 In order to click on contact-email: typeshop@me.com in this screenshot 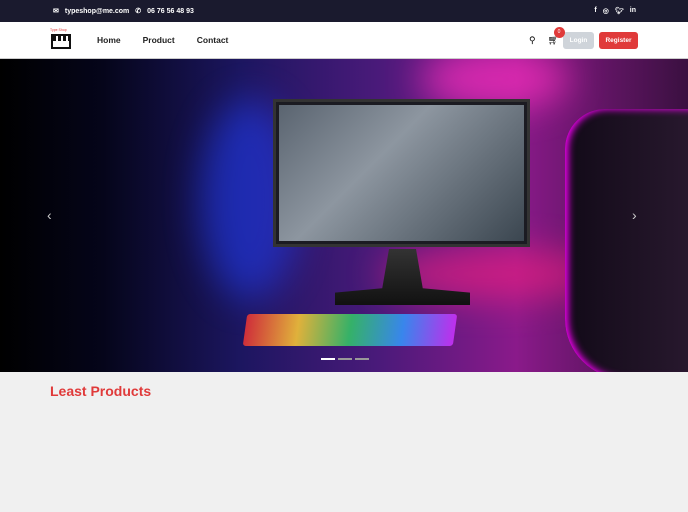, I will do `click(97, 11)`.